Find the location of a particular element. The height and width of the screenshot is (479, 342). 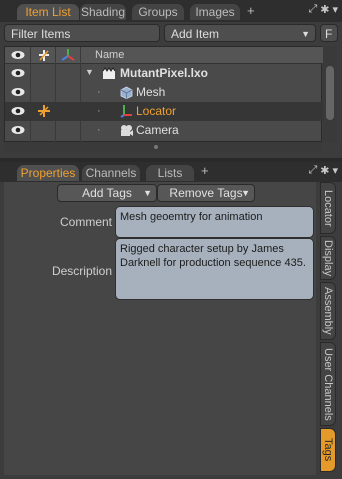

side-tab-label: Assembly is located at coordinates (328, 311).